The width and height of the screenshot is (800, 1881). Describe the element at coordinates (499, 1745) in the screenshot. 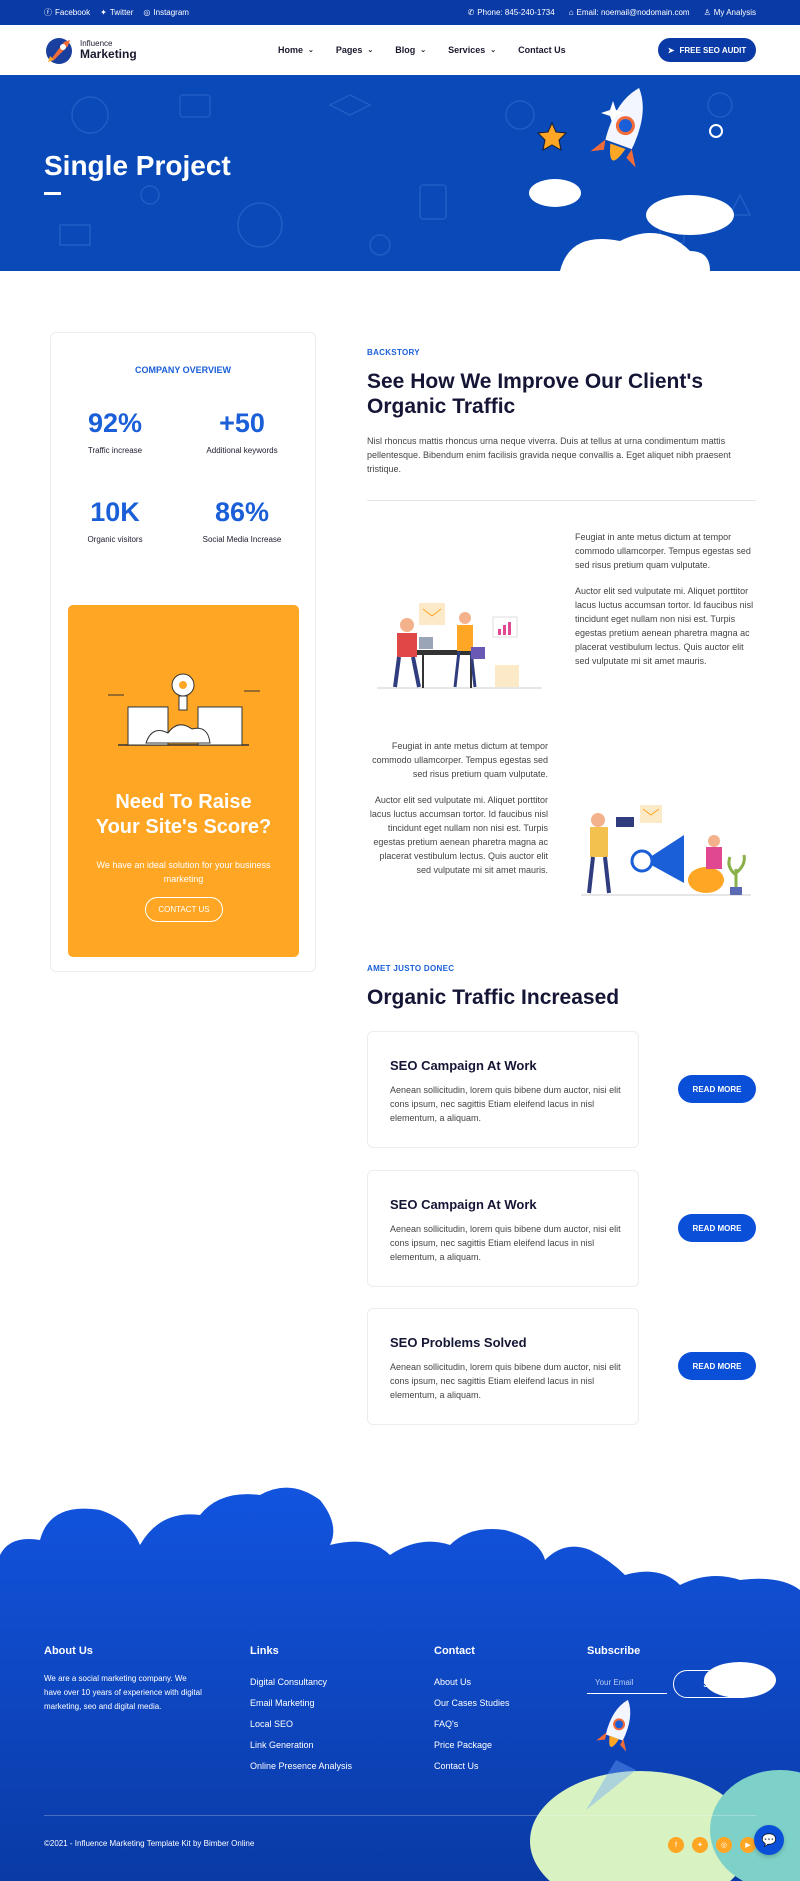

I see `footer-contact-link: Price Package` at that location.